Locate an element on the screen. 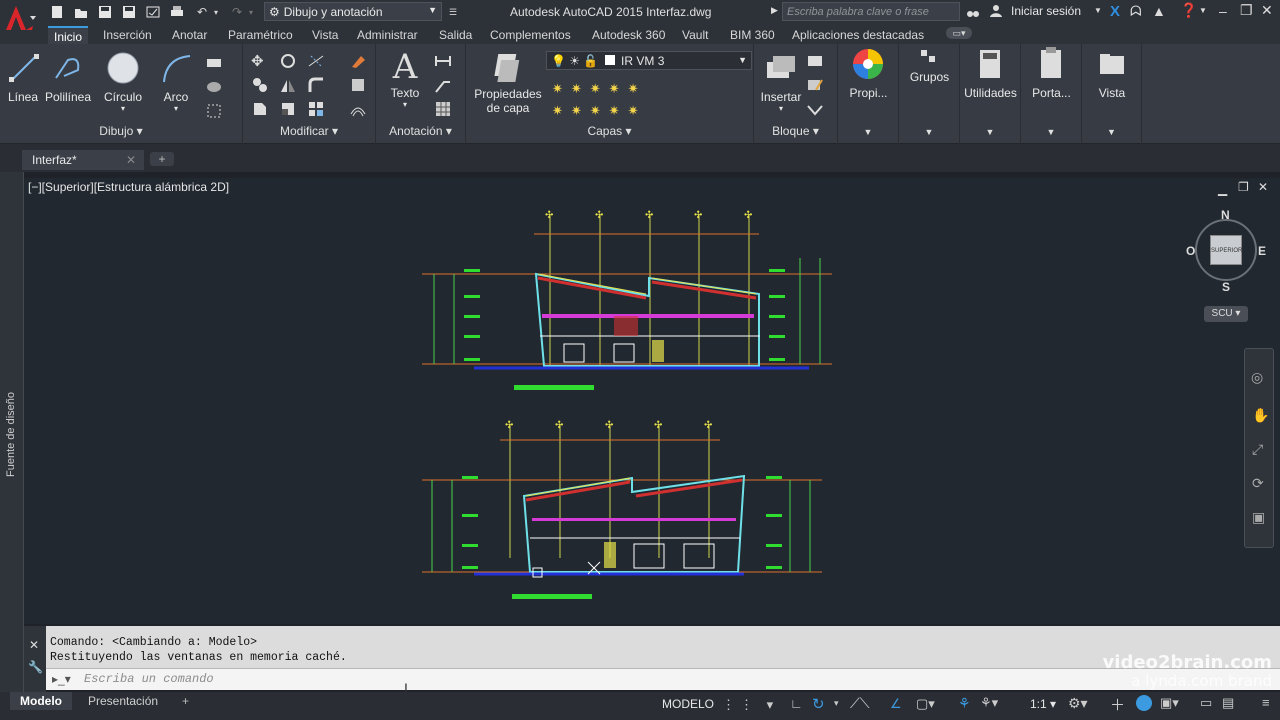  design-feed-palette: Fuente de diseño is located at coordinates (12, 432).